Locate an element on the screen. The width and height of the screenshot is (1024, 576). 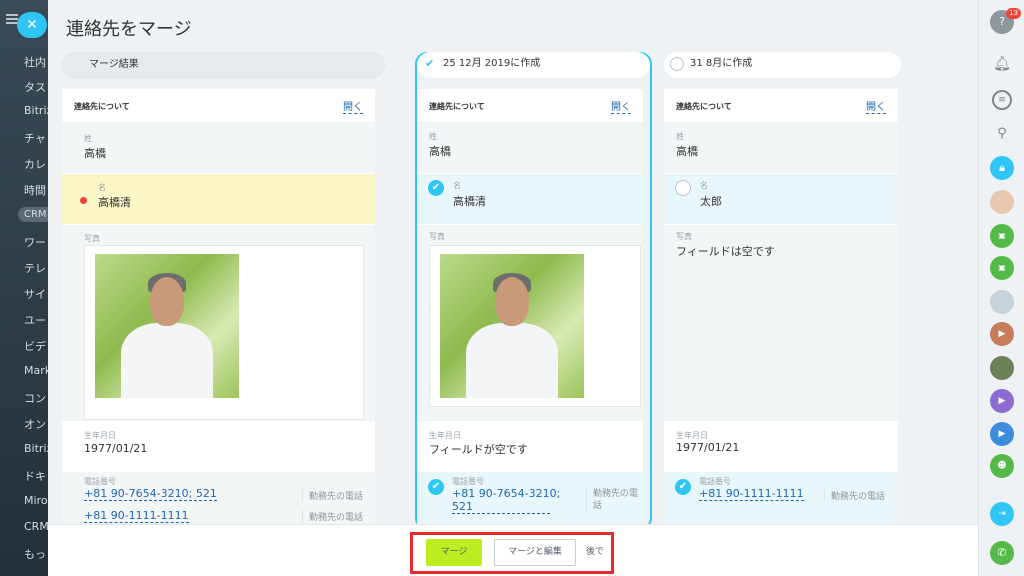
first-name-field: 名 高橋清 is located at coordinates (218, 199).